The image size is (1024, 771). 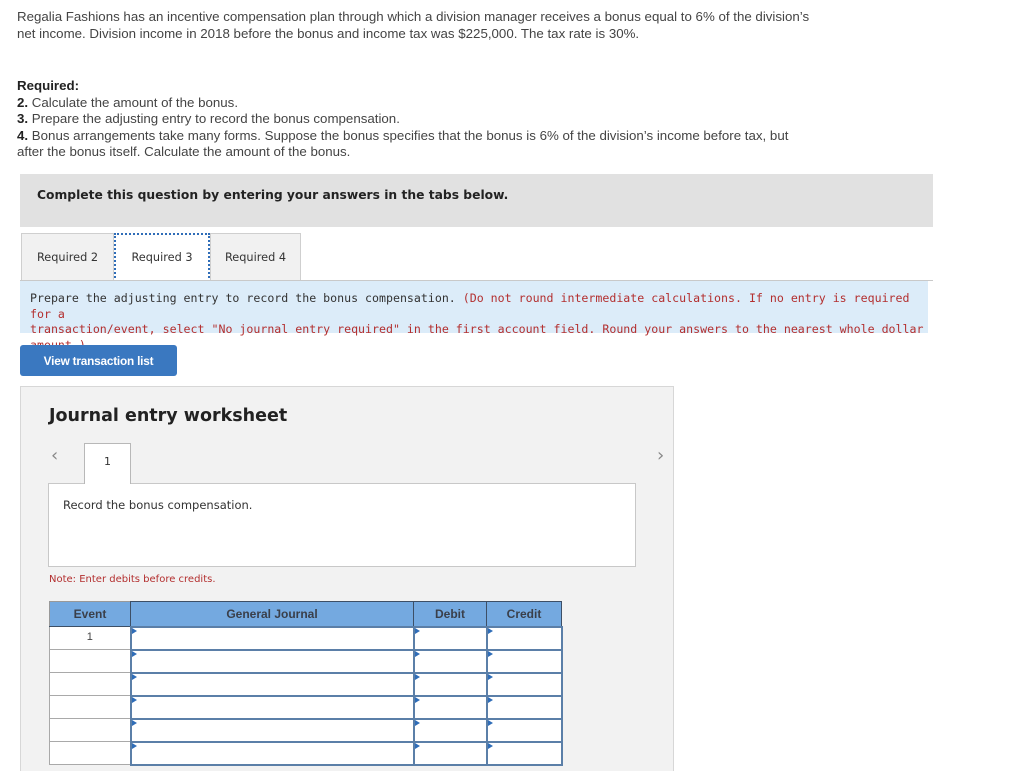 What do you see at coordinates (660, 455) in the screenshot?
I see `chevron-right-icon: ›` at bounding box center [660, 455].